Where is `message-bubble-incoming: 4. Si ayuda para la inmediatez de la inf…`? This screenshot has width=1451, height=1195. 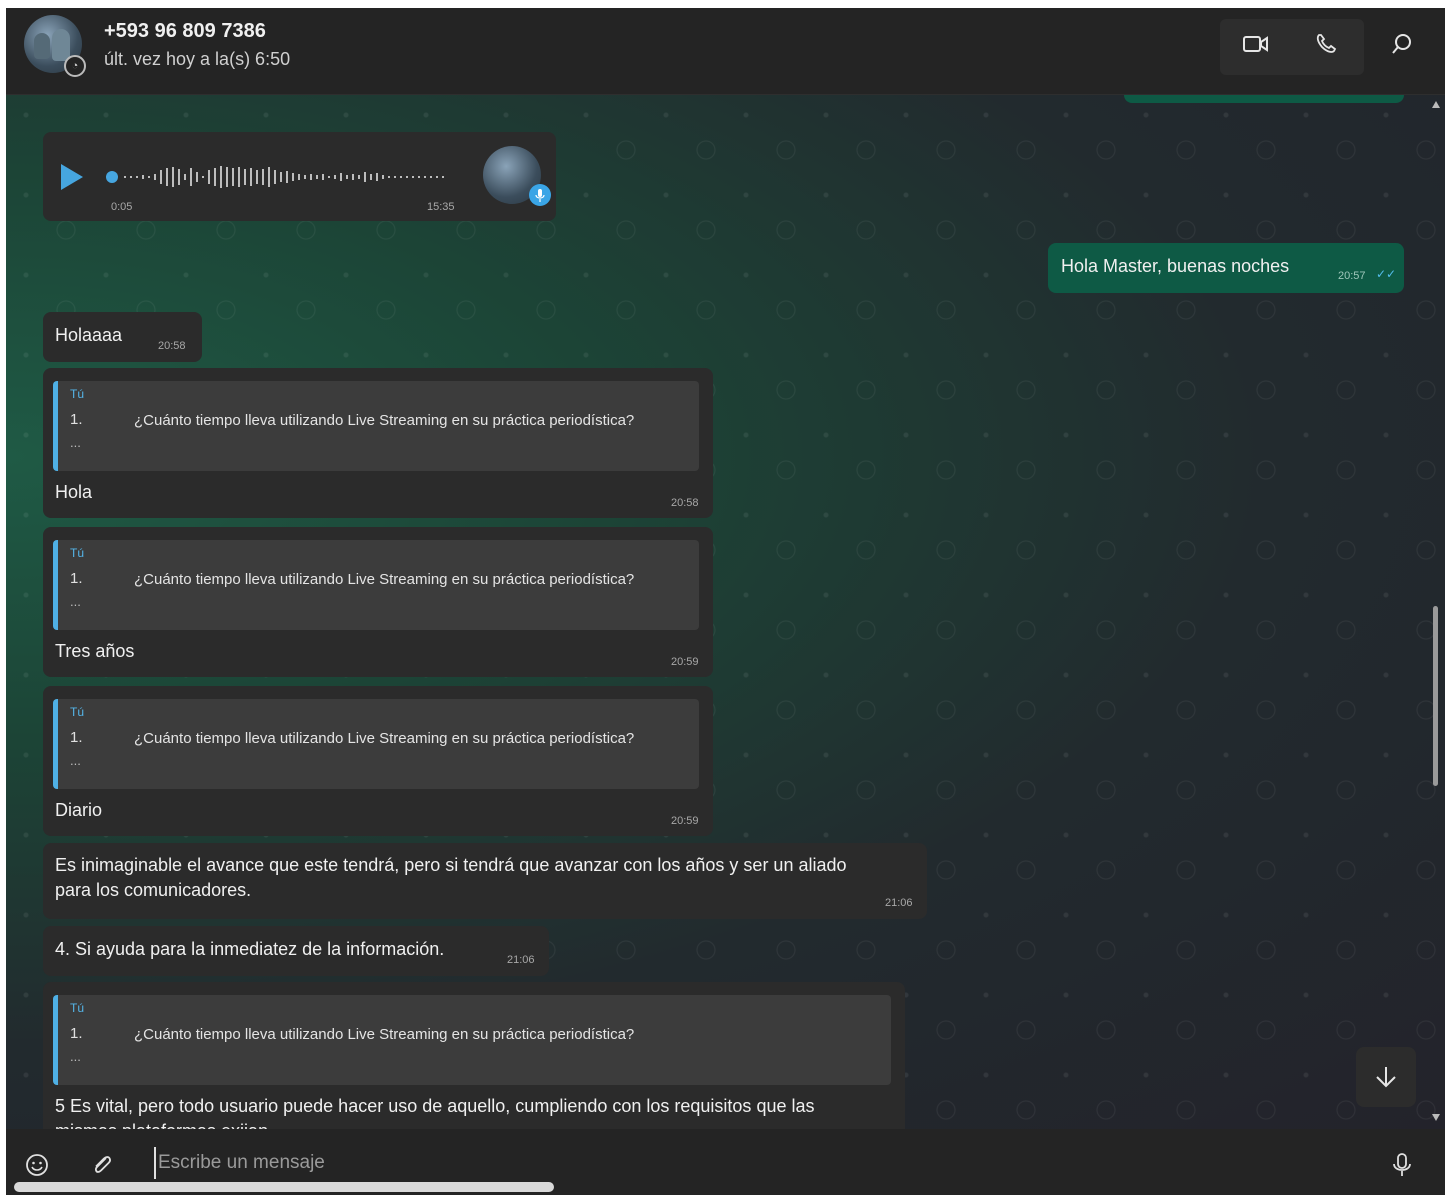 message-bubble-incoming: 4. Si ayuda para la inmediatez de la inf… is located at coordinates (296, 951).